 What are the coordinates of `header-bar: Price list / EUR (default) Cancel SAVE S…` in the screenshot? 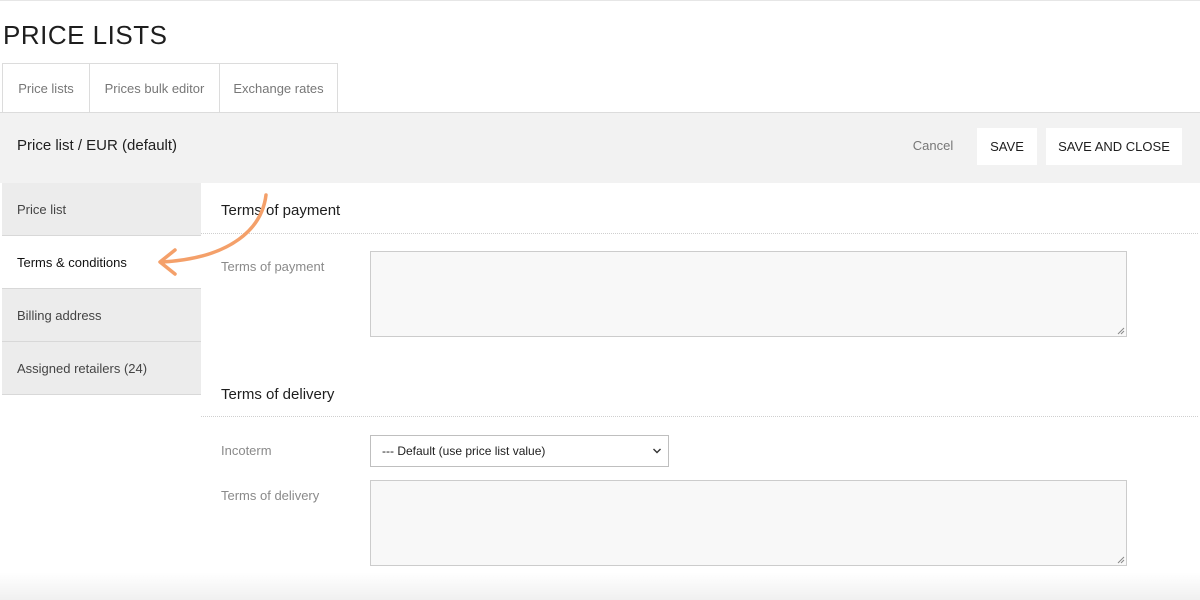 It's located at (600, 148).